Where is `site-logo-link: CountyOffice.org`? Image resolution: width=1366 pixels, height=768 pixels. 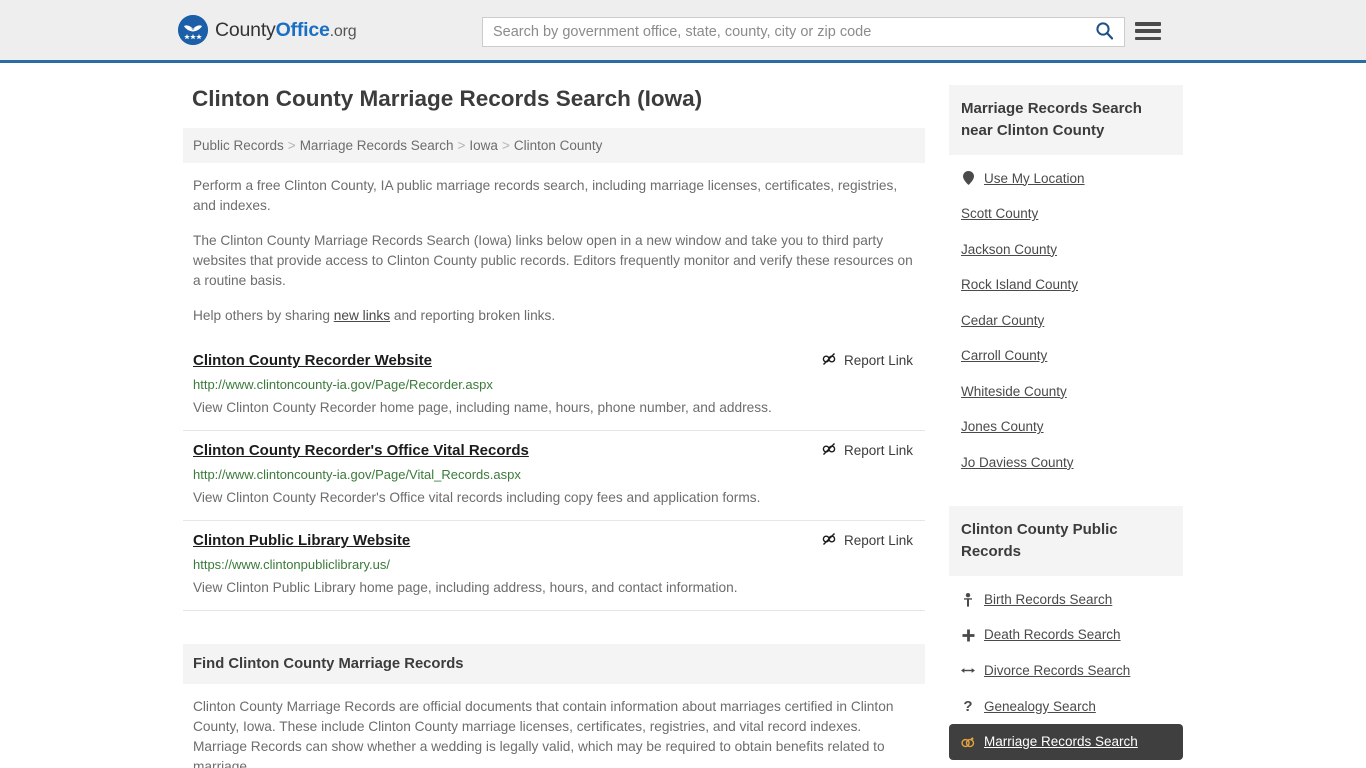 site-logo-link: CountyOffice.org is located at coordinates (267, 30).